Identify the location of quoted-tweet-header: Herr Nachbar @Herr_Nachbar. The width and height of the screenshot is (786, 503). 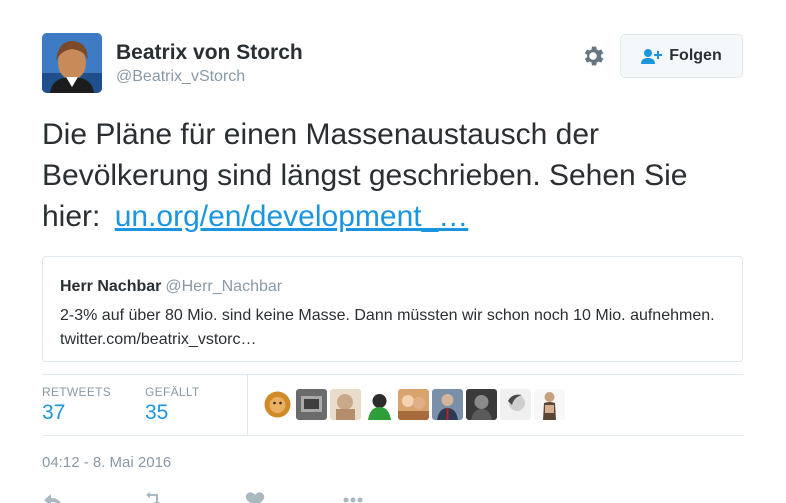
(171, 287).